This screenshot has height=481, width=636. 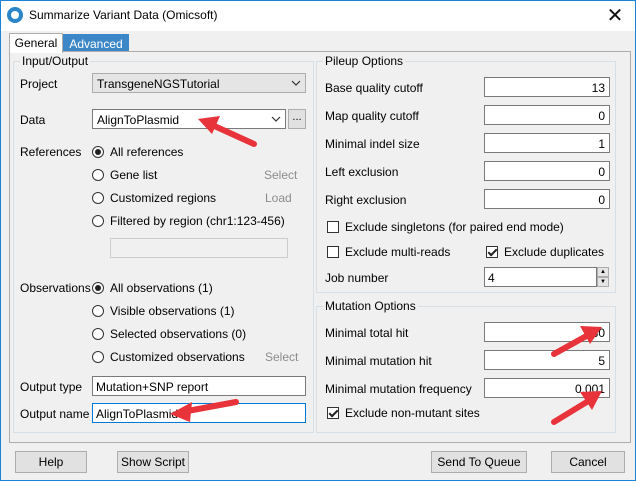 What do you see at coordinates (603, 282) in the screenshot?
I see `spin-down-icon: ▼` at bounding box center [603, 282].